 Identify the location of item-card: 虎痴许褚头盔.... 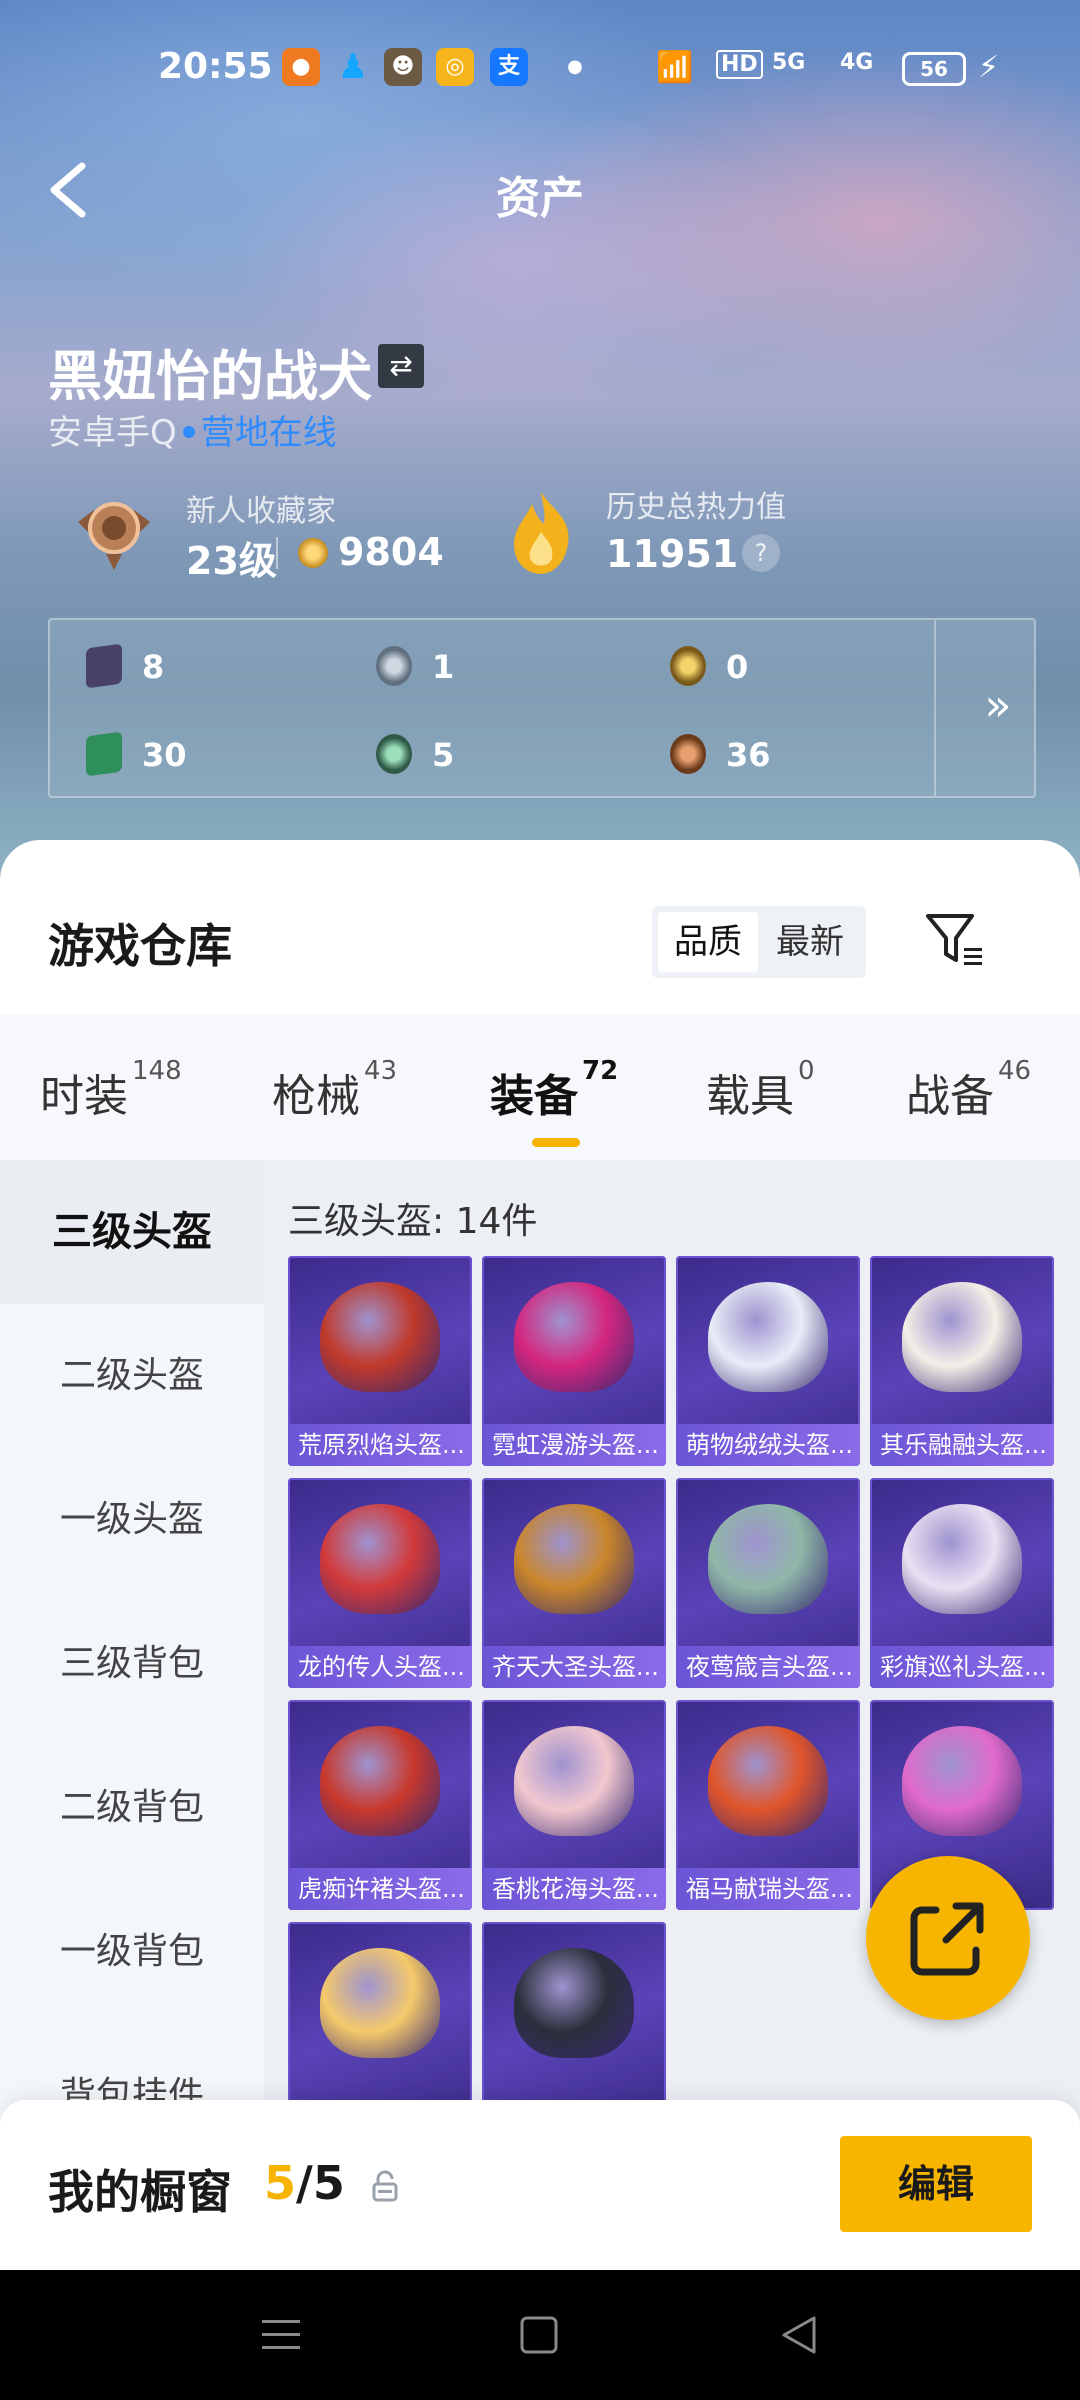
(380, 1805).